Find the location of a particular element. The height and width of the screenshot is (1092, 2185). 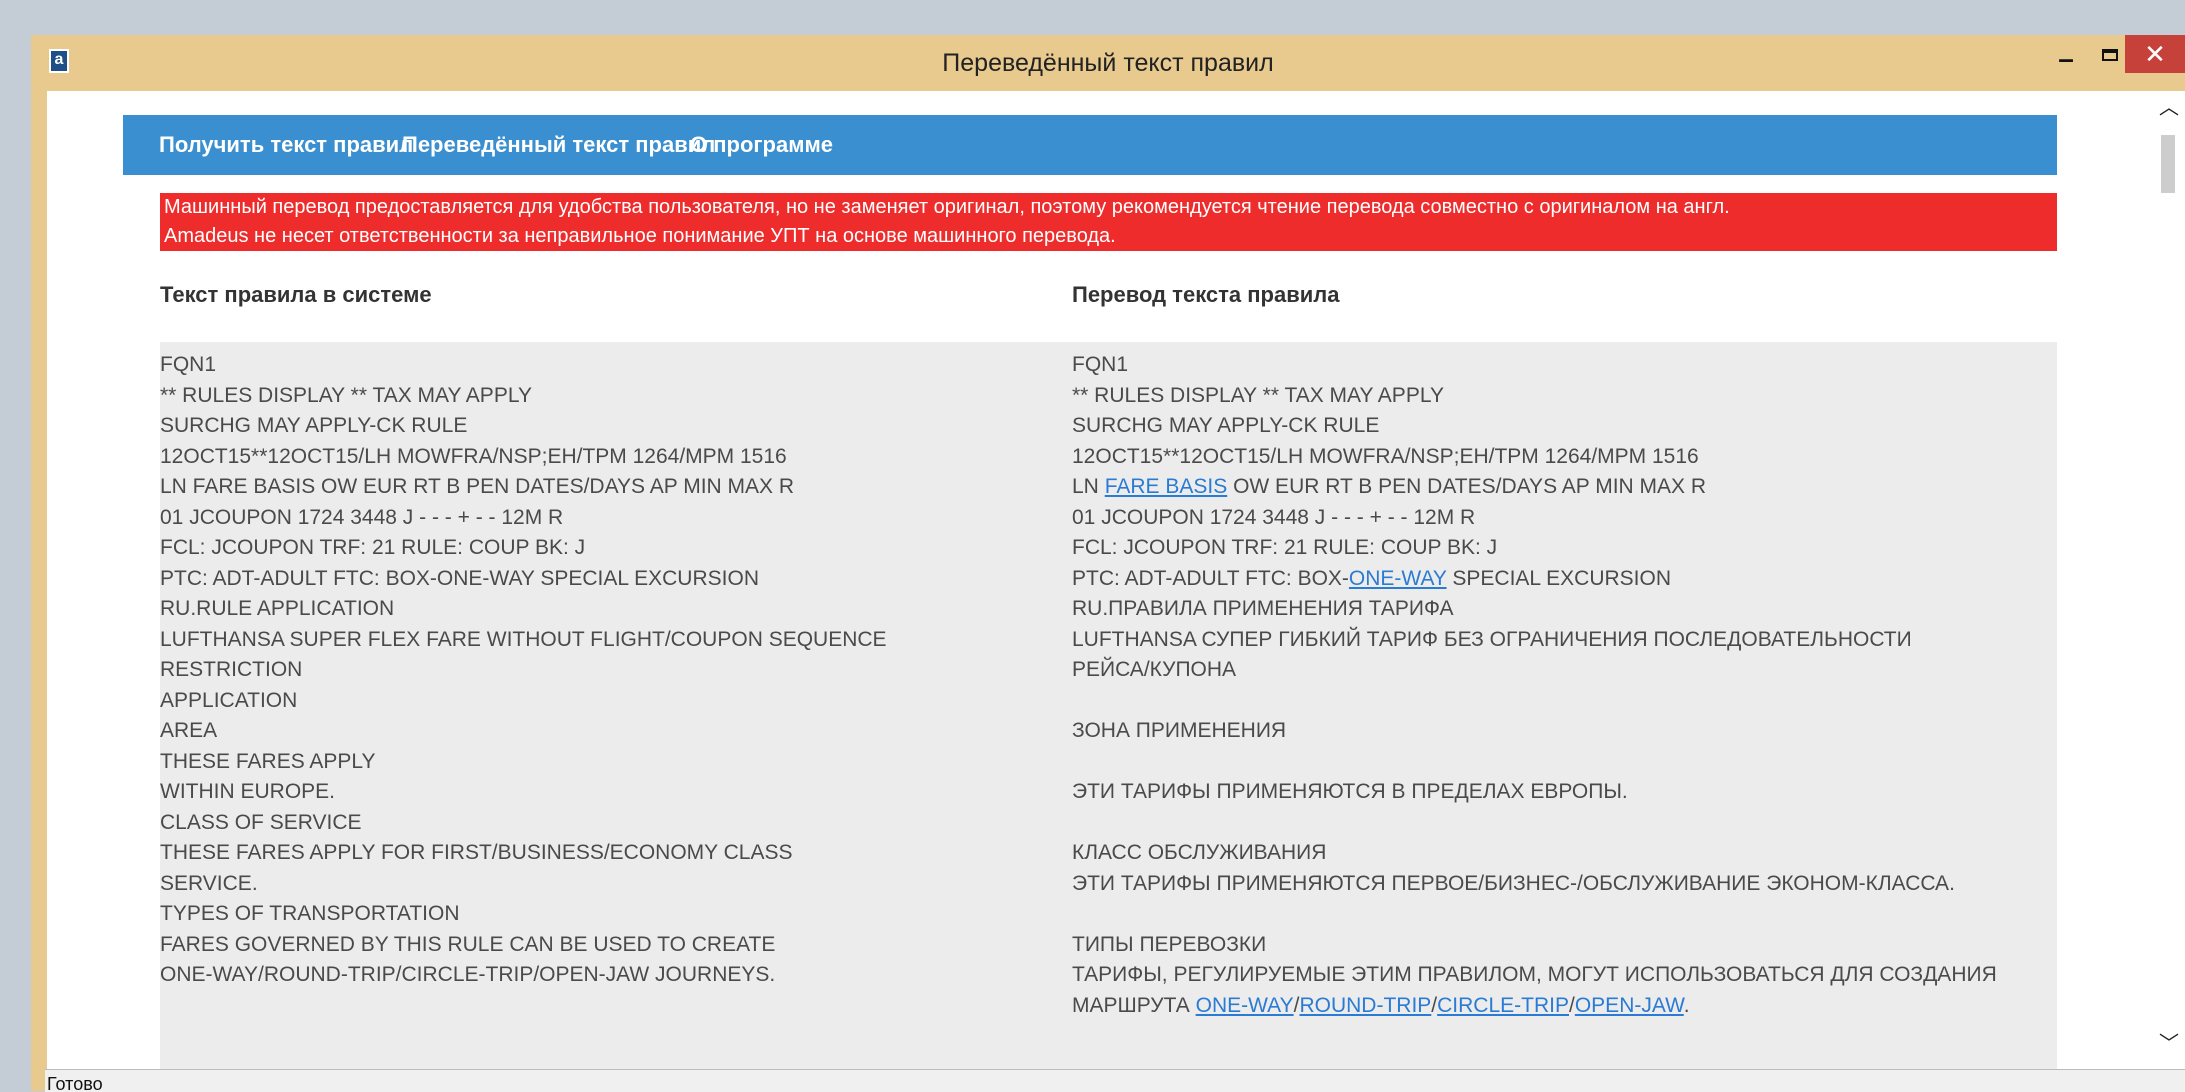

translated-text: ТИПЫ ПЕРЕВОЗКИ is located at coordinates (1169, 944).